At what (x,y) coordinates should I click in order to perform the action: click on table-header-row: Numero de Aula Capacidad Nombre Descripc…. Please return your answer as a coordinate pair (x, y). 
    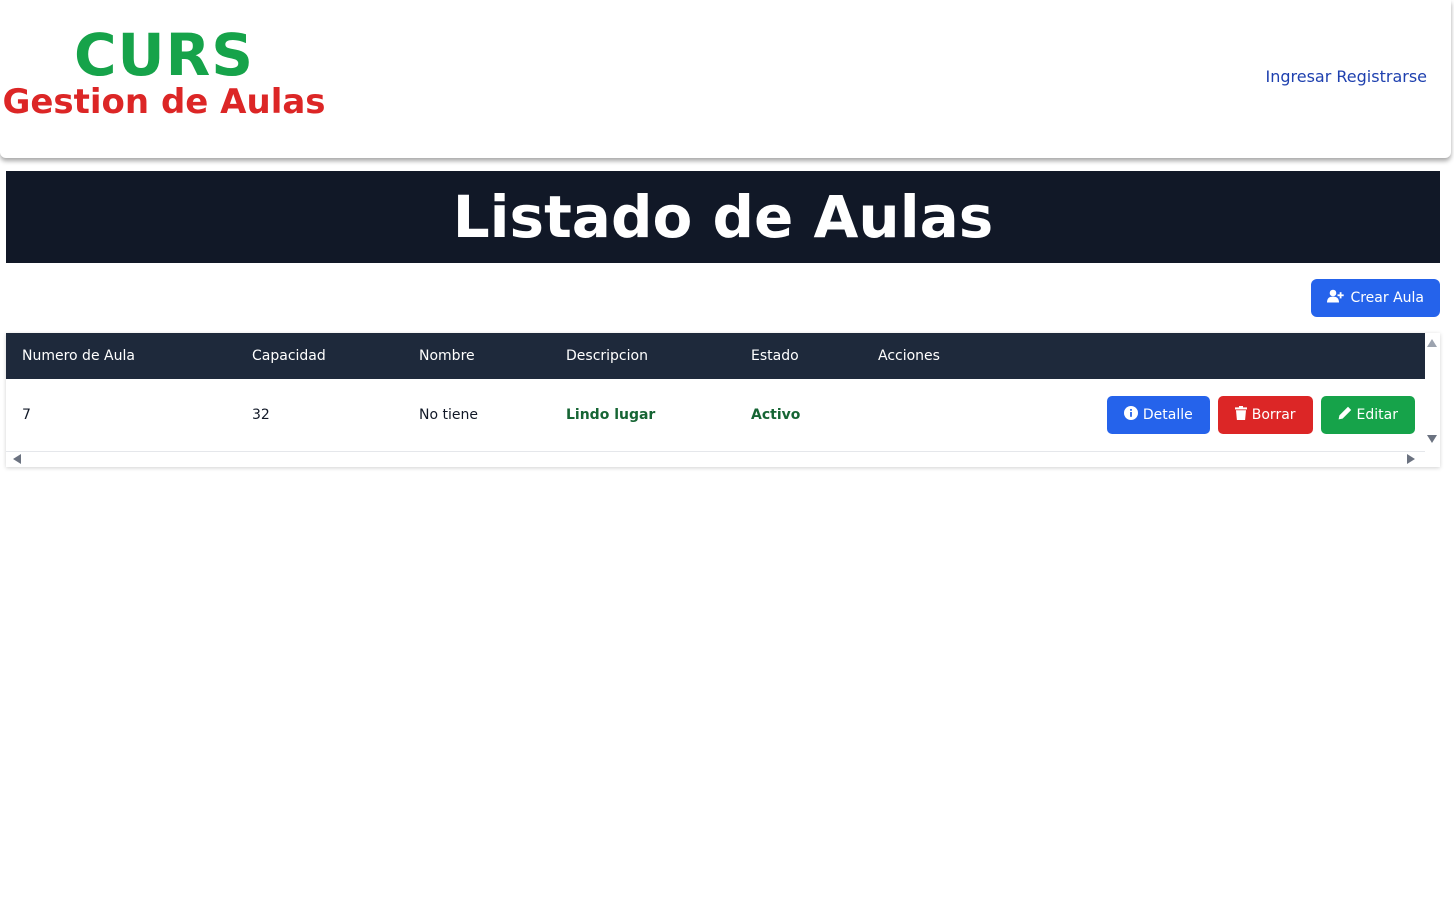
    Looking at the image, I should click on (715, 356).